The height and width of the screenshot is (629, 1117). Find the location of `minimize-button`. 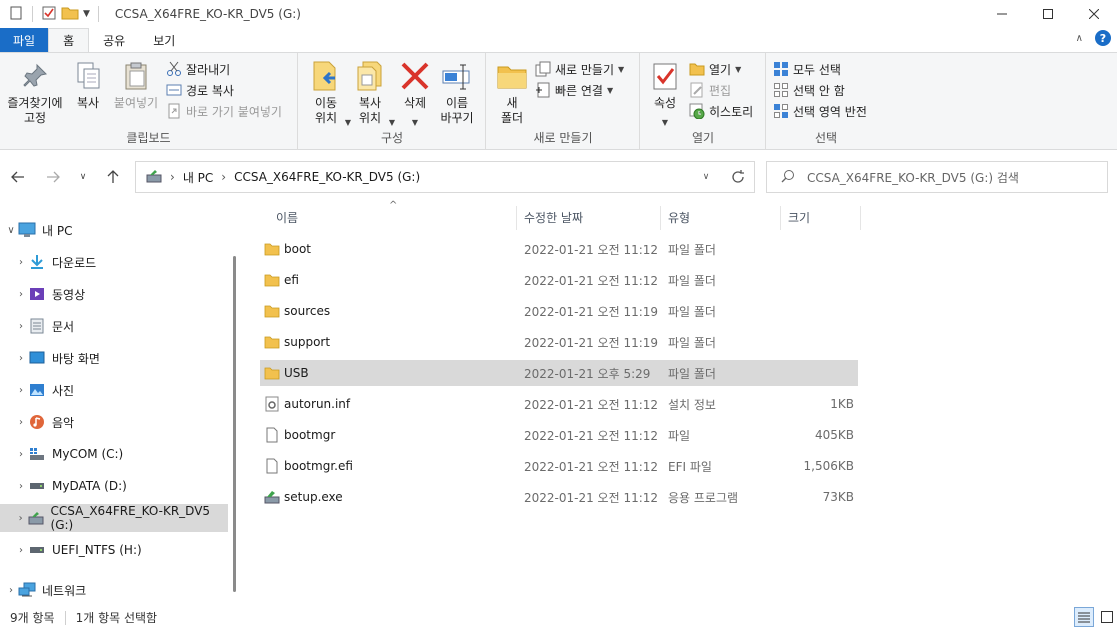

minimize-button is located at coordinates (1002, 14).